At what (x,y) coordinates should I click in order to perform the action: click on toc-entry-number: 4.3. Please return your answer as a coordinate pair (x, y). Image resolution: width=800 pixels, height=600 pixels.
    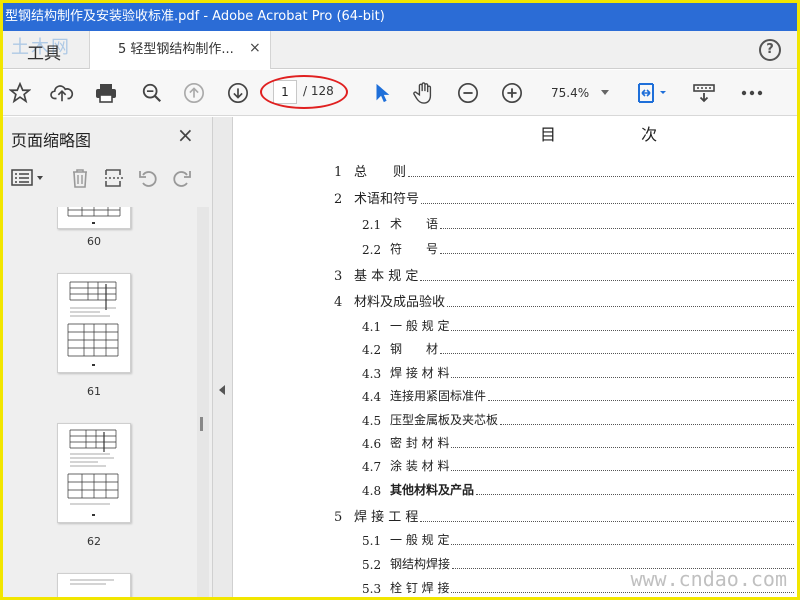
    Looking at the image, I should click on (372, 374).